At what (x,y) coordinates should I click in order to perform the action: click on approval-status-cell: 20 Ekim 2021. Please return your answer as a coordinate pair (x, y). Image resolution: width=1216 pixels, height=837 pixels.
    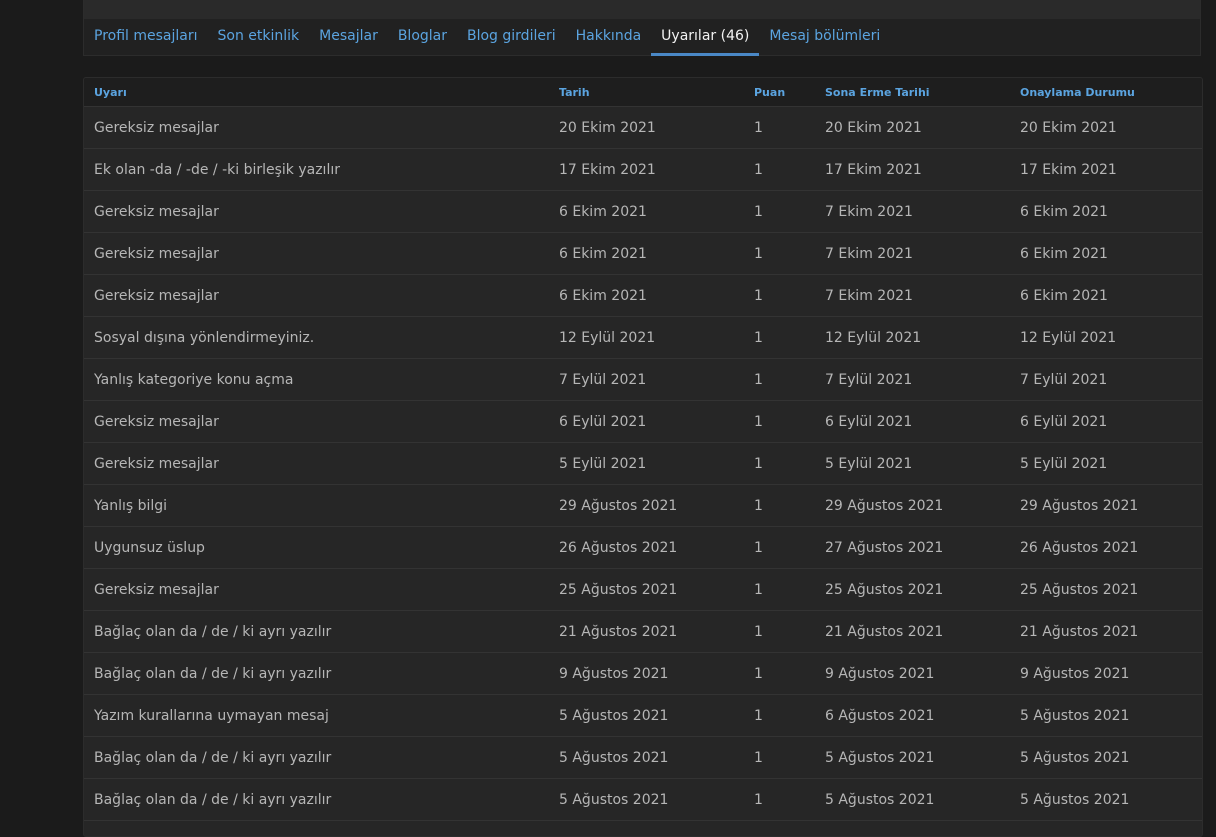
    Looking at the image, I should click on (1068, 127).